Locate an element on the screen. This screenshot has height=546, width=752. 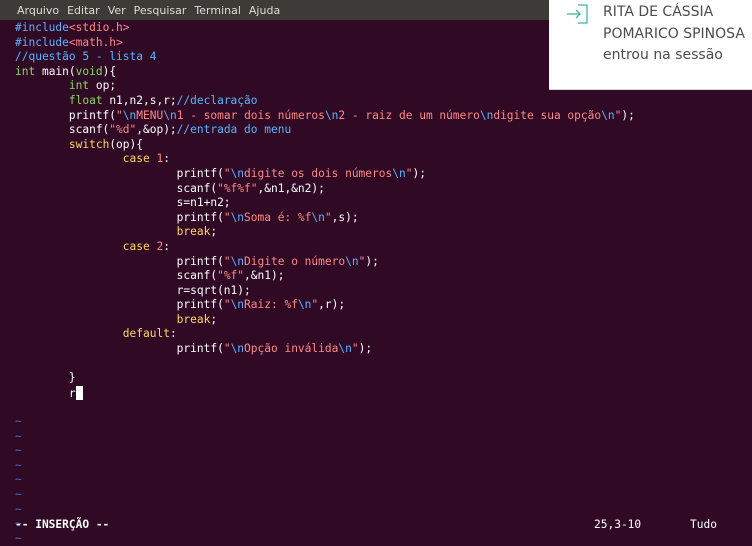
menu-ajuda: Ajuda is located at coordinates (264, 10).